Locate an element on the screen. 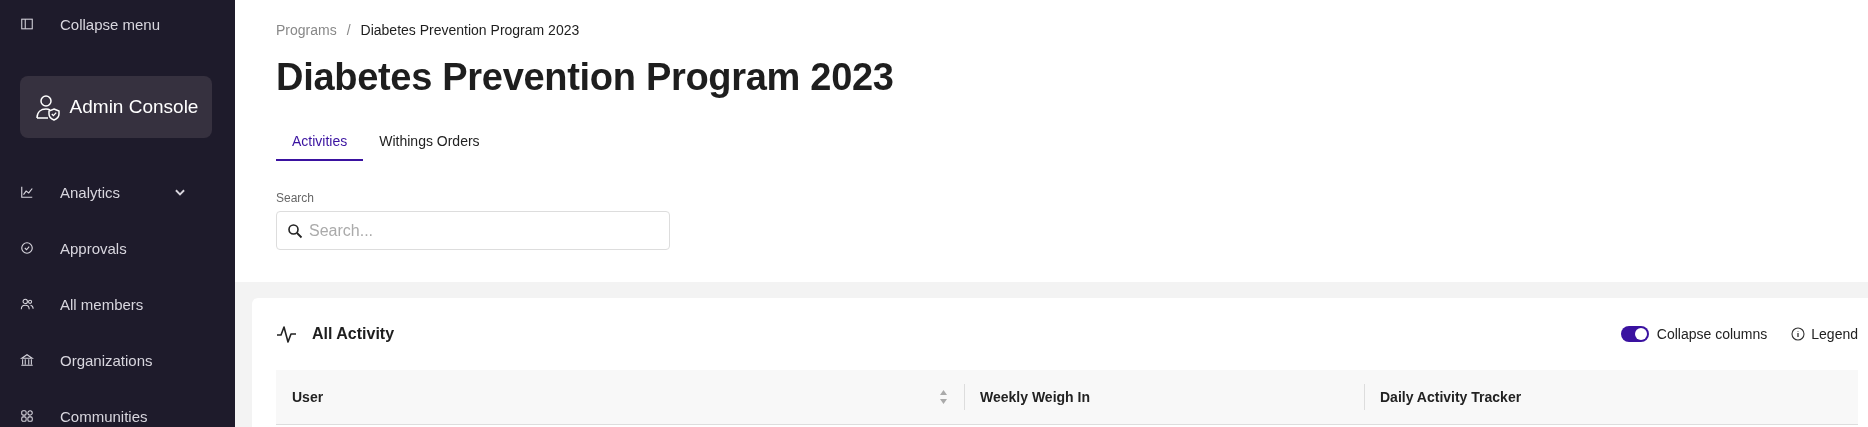  users-icon is located at coordinates (27, 304).